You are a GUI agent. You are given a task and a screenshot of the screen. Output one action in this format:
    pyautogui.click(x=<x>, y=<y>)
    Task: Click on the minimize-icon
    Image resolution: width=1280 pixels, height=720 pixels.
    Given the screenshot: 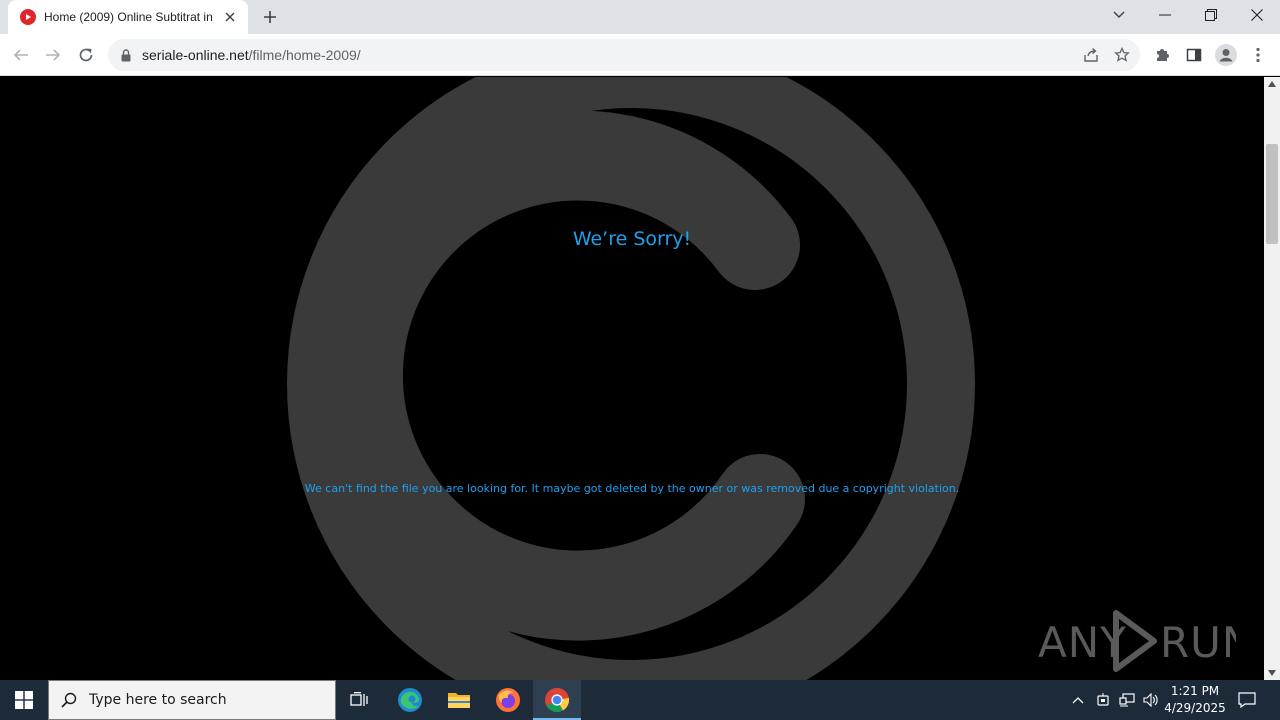 What is the action you would take?
    pyautogui.click(x=1165, y=15)
    